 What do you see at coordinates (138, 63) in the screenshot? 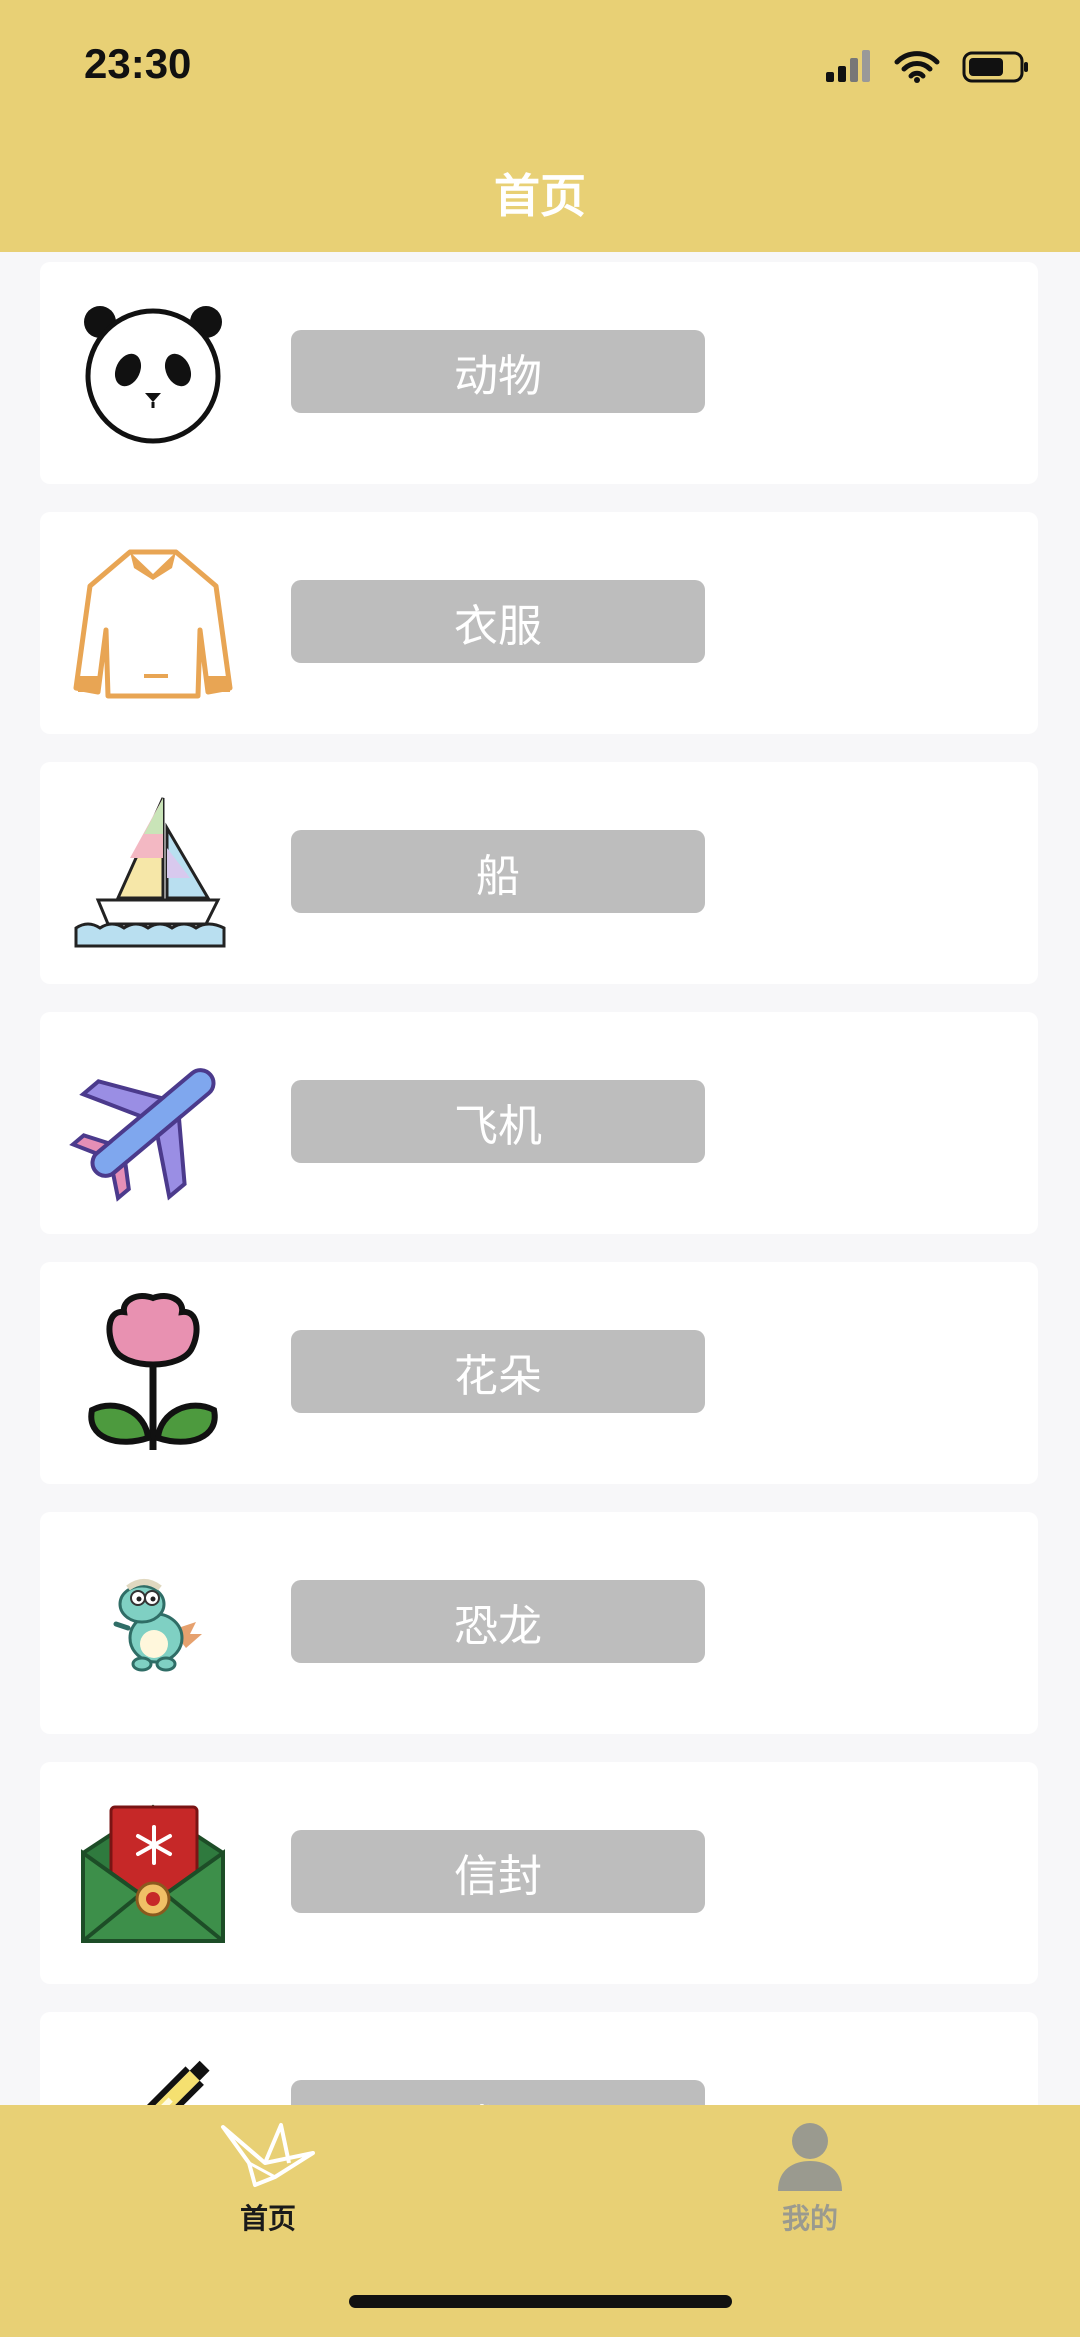
I see `status-time: 23:30` at bounding box center [138, 63].